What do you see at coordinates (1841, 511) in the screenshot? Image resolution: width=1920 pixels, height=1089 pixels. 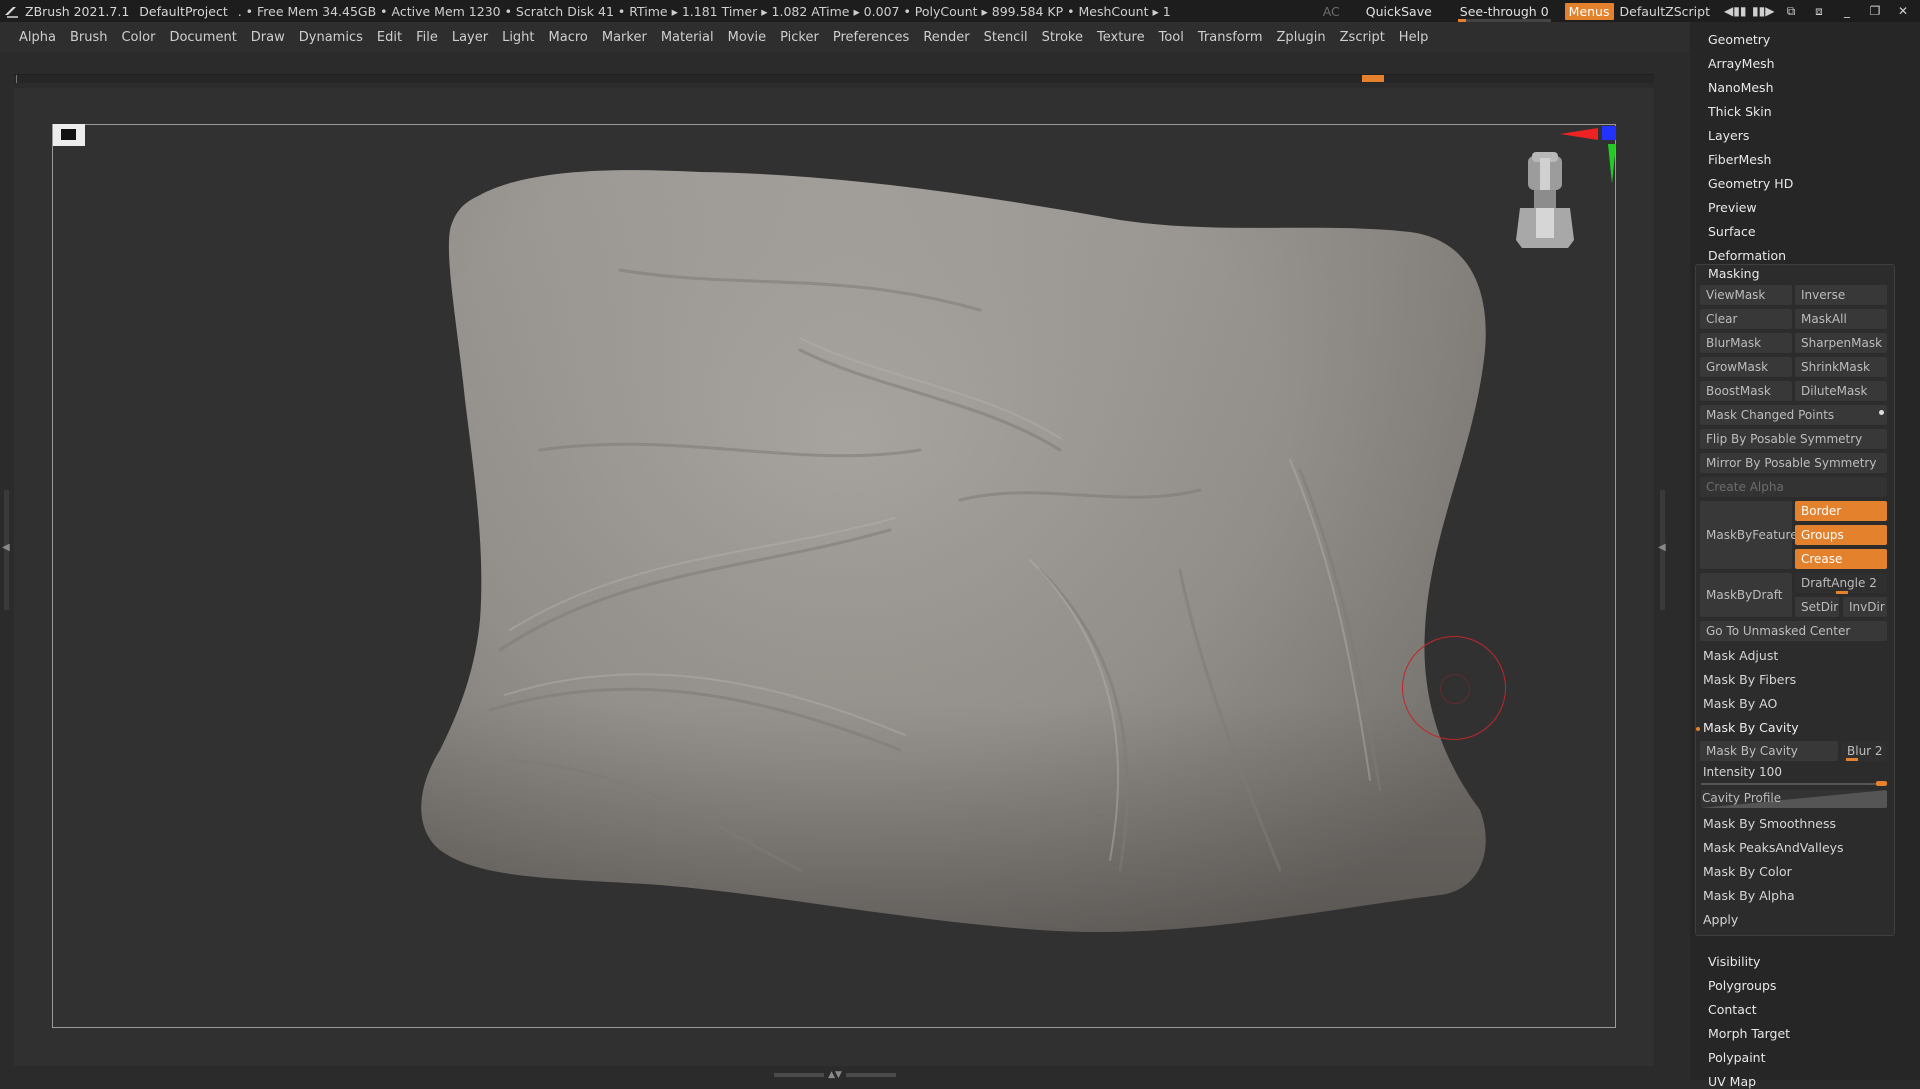 I see `border-toggle: Border` at bounding box center [1841, 511].